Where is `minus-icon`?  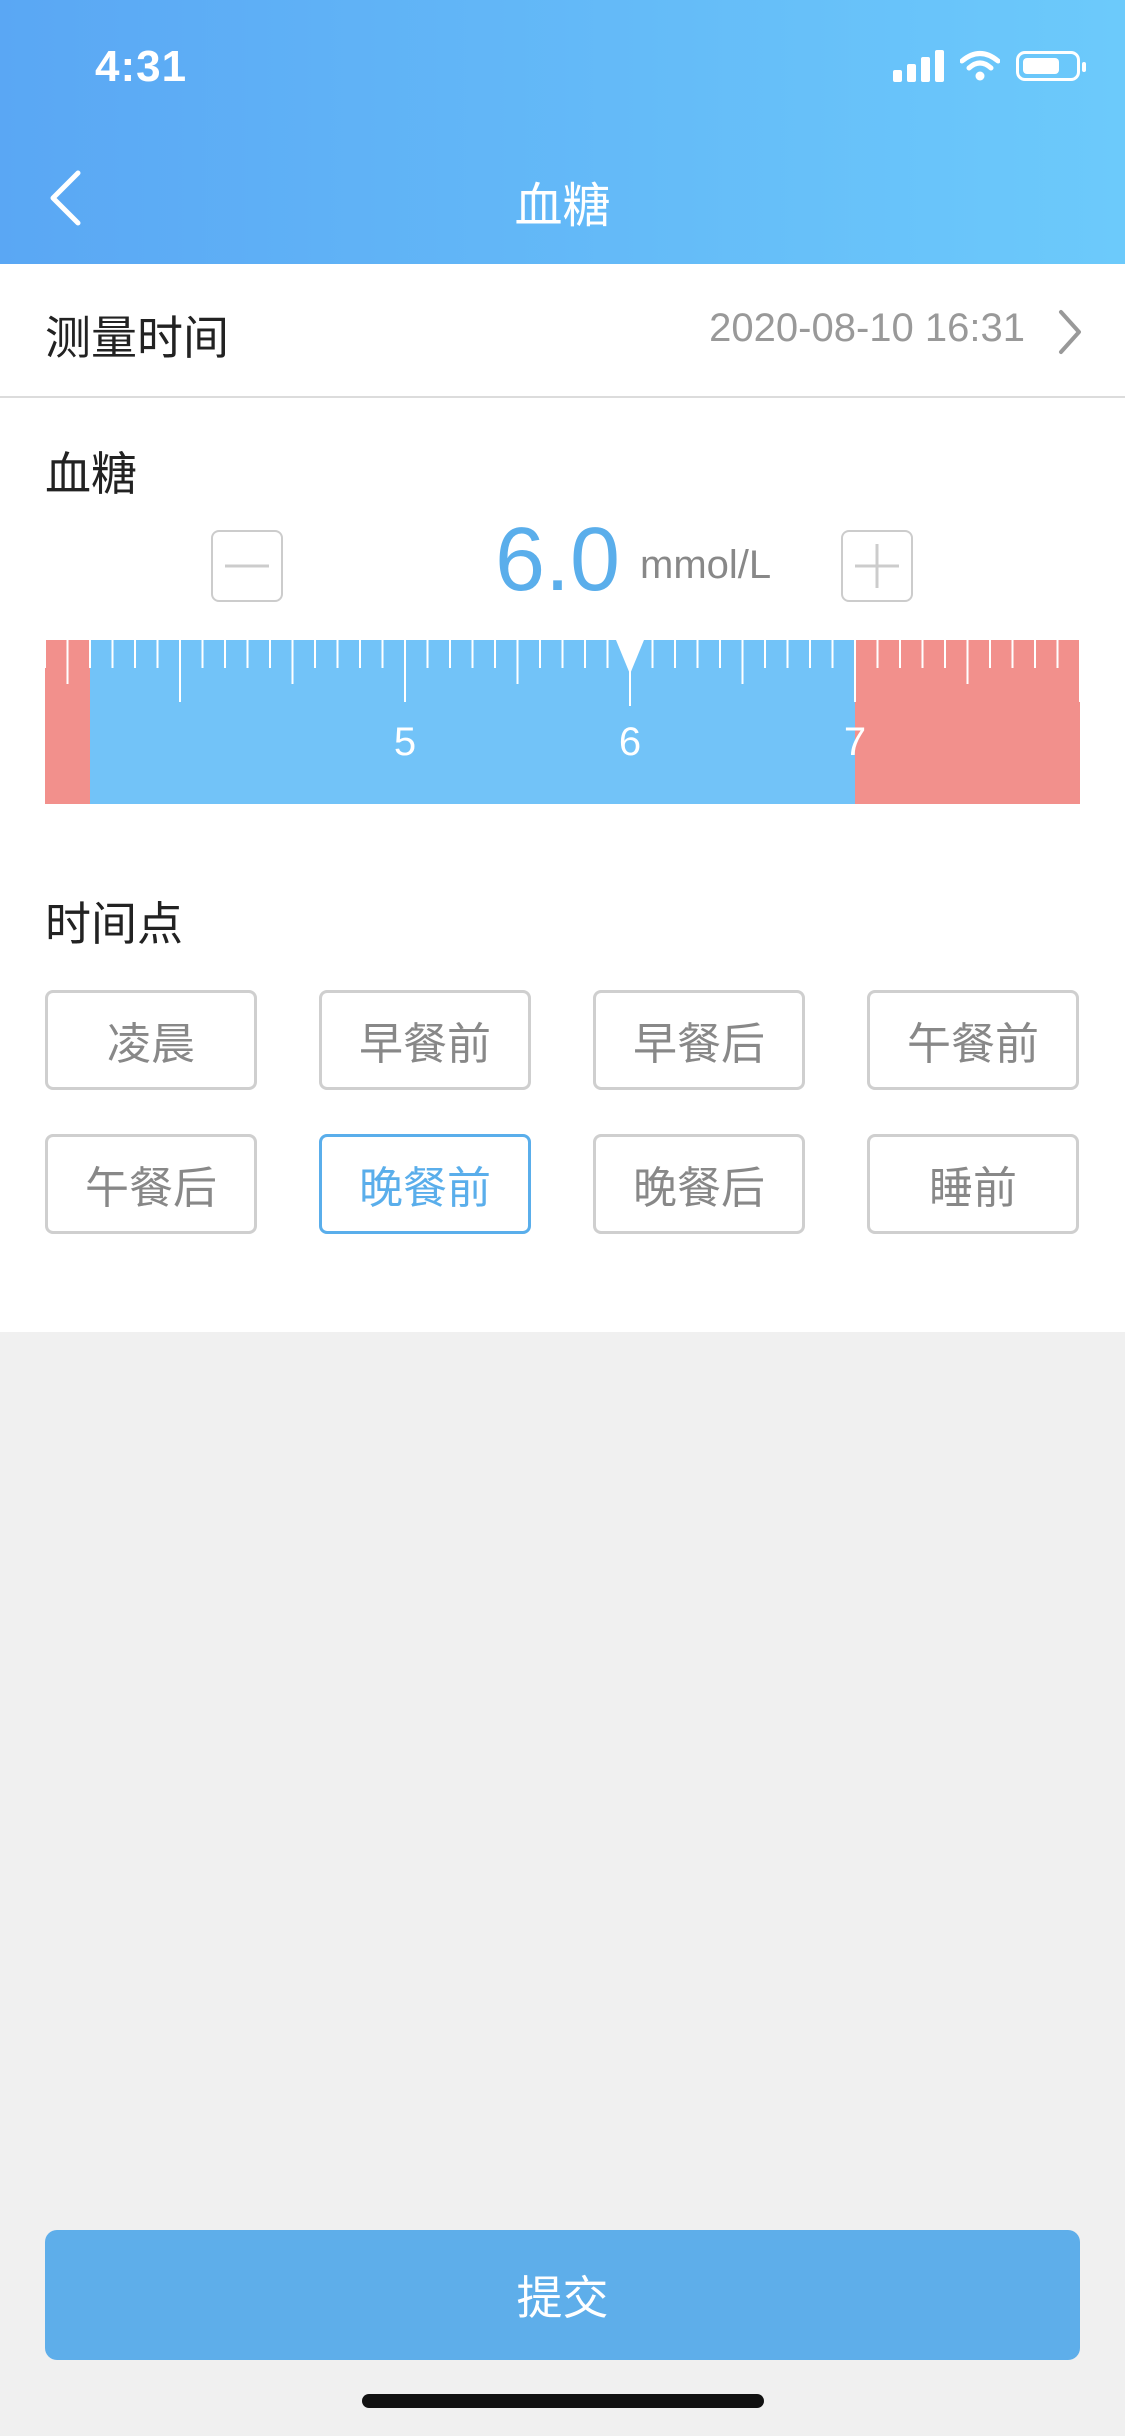 minus-icon is located at coordinates (247, 566).